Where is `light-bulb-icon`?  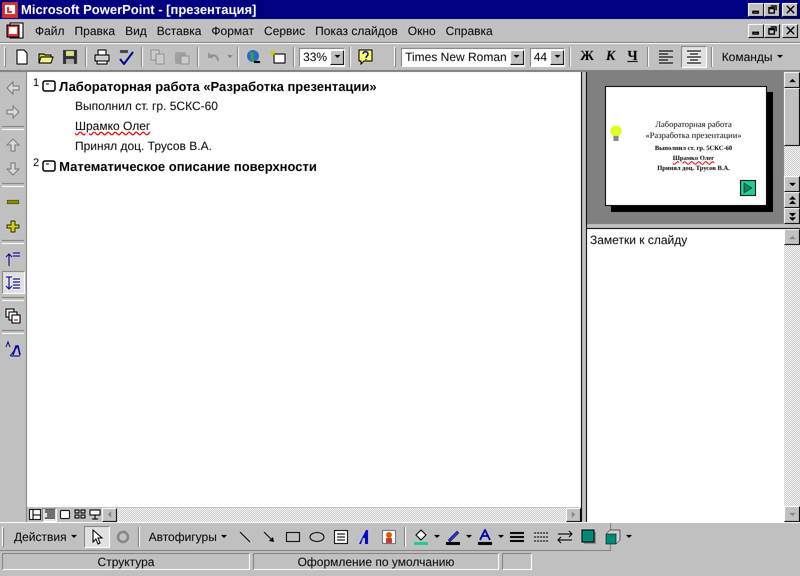
light-bulb-icon is located at coordinates (616, 134).